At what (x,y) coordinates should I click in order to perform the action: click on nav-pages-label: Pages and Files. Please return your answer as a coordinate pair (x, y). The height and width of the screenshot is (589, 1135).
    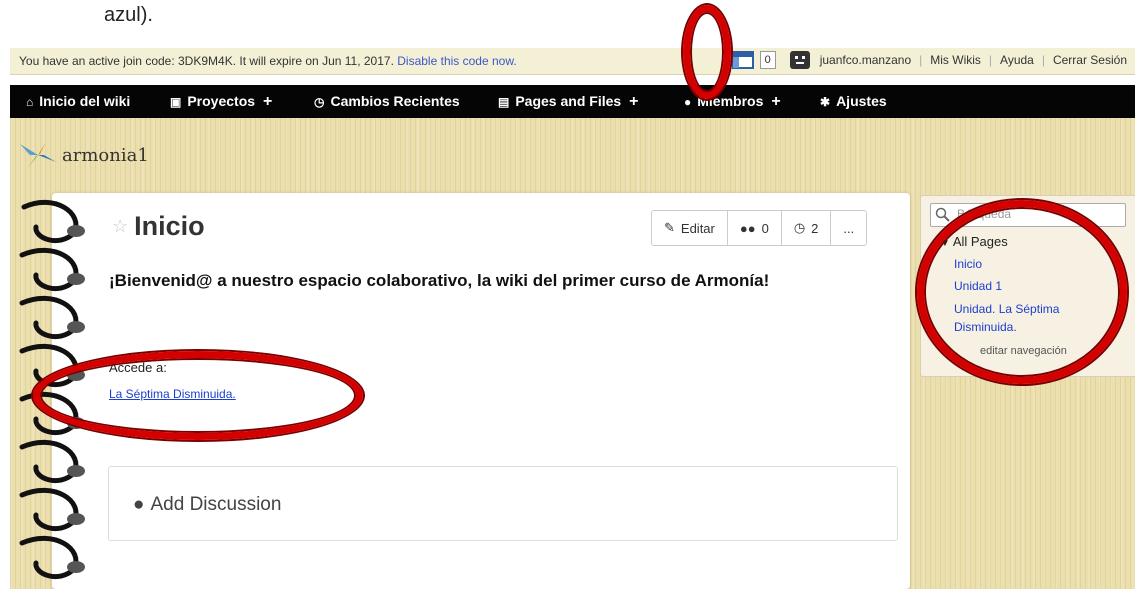
    Looking at the image, I should click on (568, 101).